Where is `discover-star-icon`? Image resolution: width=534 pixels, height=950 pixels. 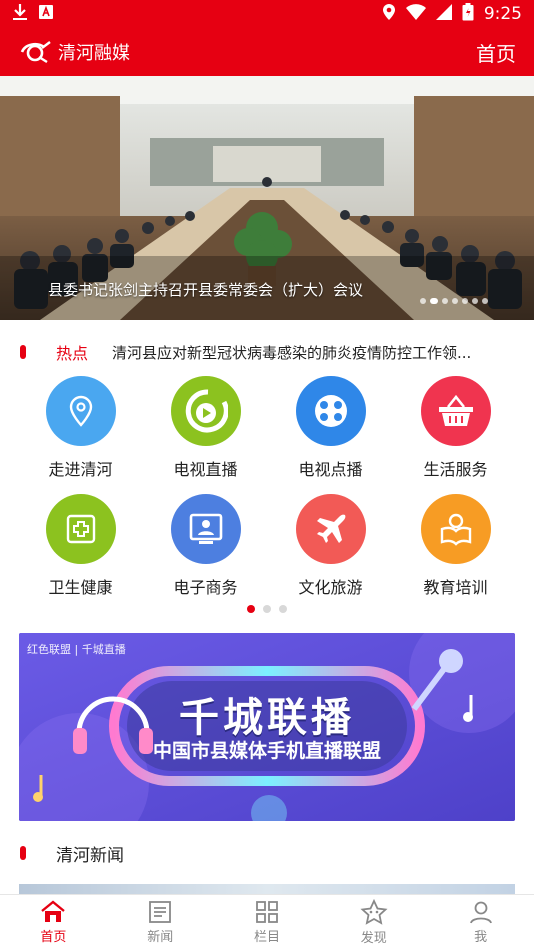 discover-star-icon is located at coordinates (374, 912).